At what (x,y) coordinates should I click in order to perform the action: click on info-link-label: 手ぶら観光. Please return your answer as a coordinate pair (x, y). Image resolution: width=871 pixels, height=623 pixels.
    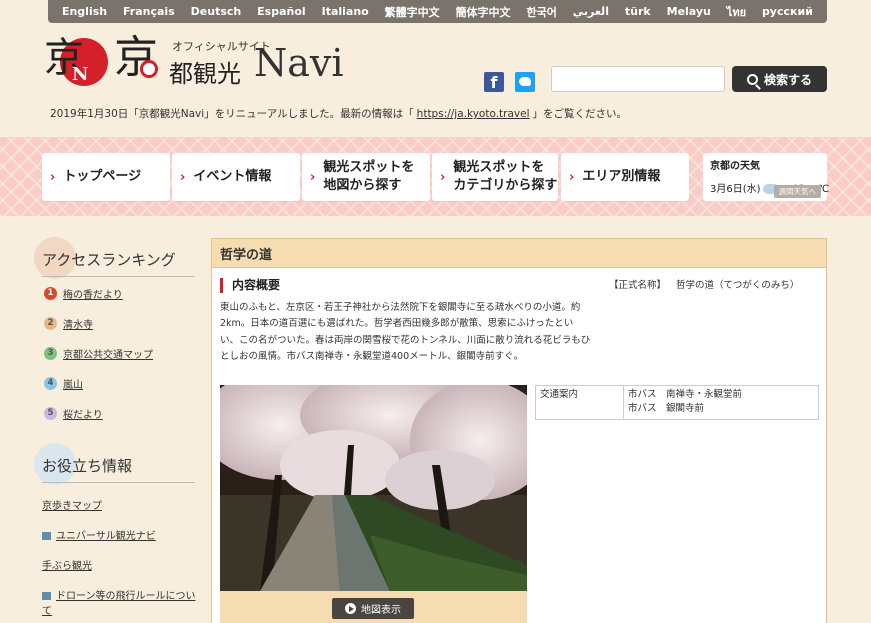
    Looking at the image, I should click on (67, 566).